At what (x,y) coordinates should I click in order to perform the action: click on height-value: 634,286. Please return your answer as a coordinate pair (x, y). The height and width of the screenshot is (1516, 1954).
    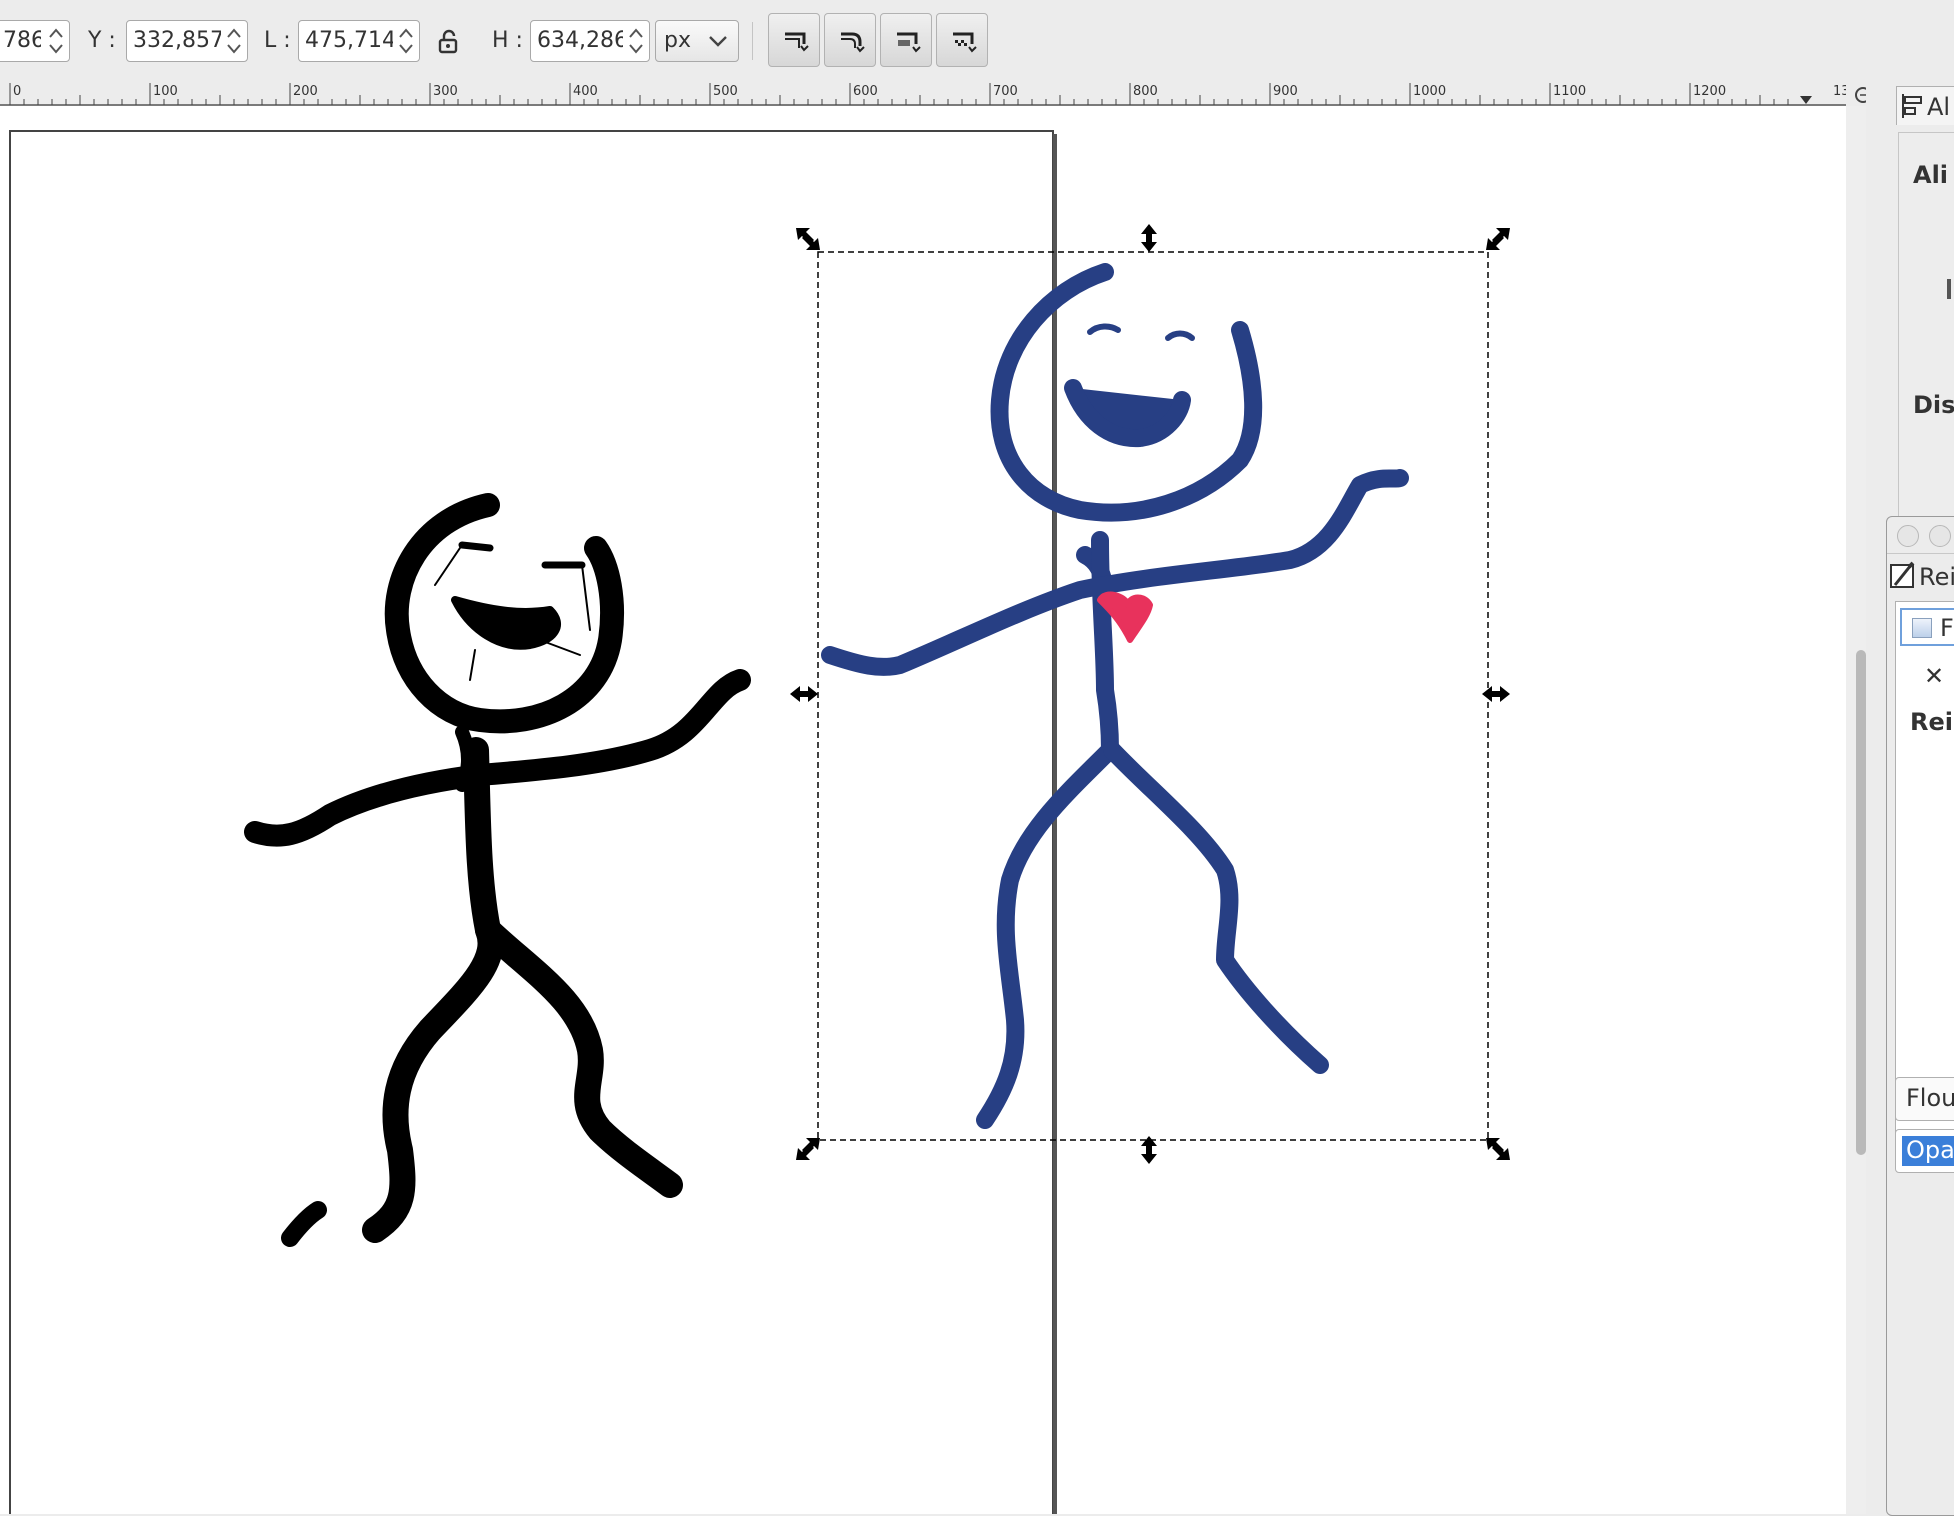
    Looking at the image, I should click on (580, 40).